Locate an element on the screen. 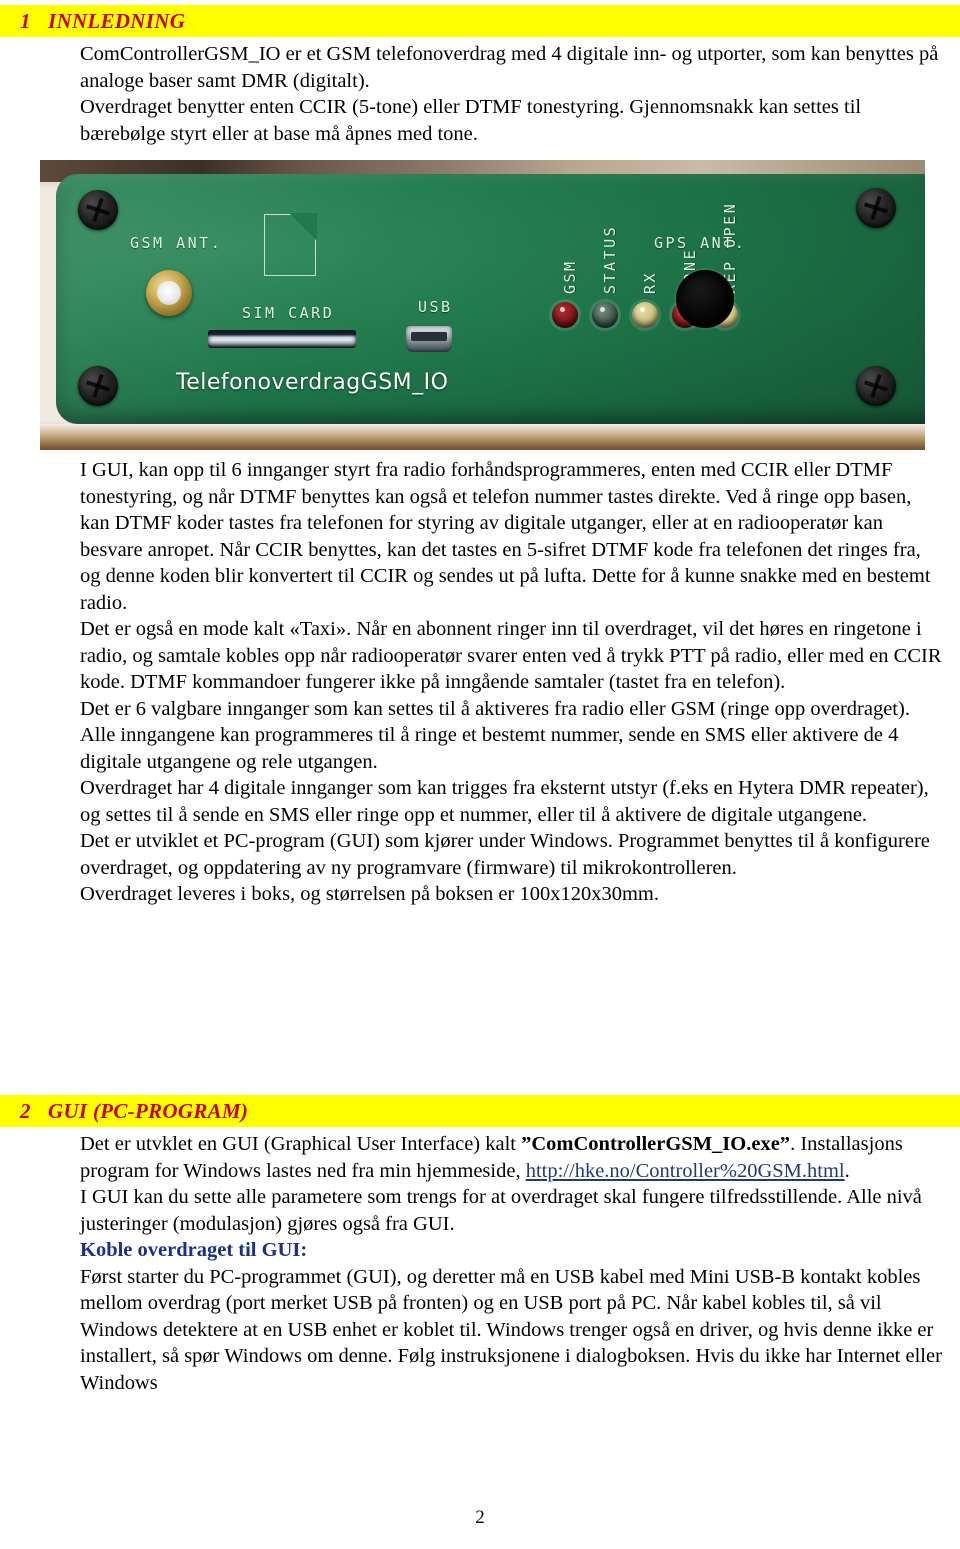 This screenshot has width=960, height=1549. screw-top-left is located at coordinates (98, 210).